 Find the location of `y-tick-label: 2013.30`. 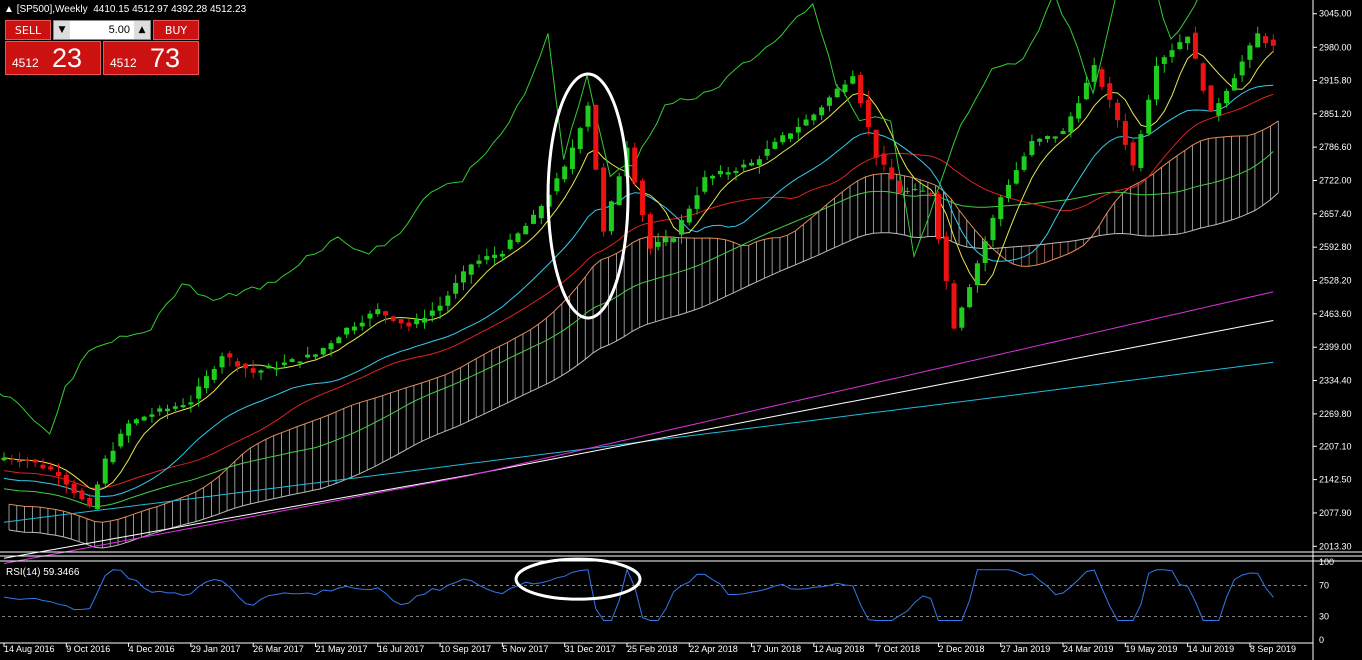

y-tick-label: 2013.30 is located at coordinates (1335, 546).